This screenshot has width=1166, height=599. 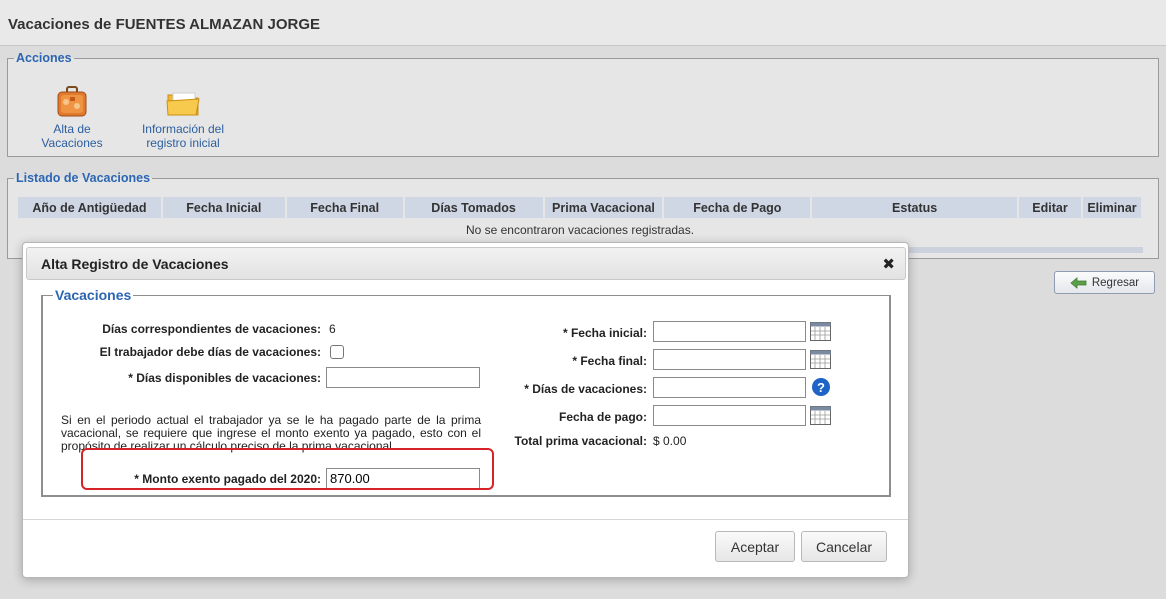 I want to click on dias-vacaciones-label: * Días de vacaciones:, so click(x=585, y=389).